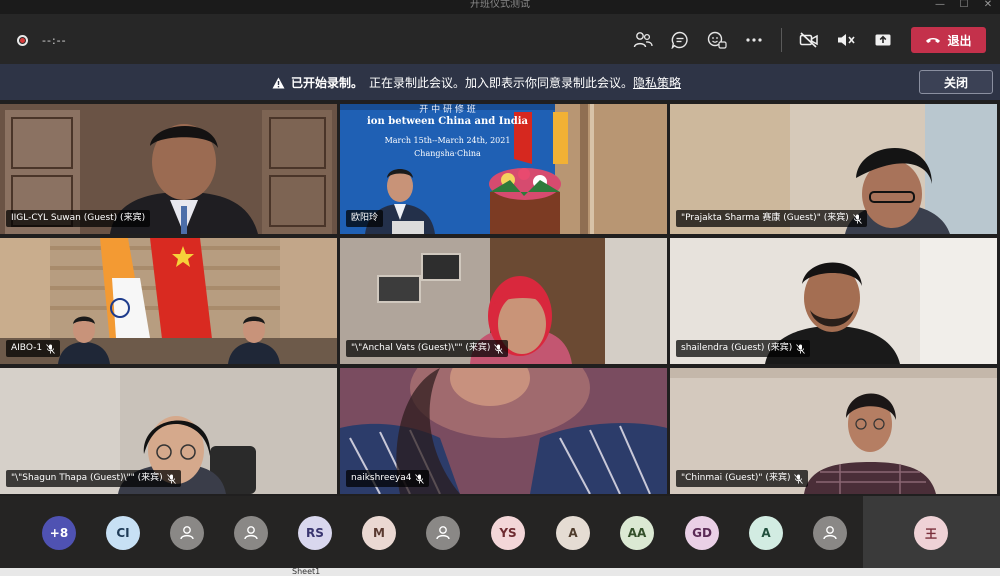  I want to click on participant-label: "\"Anchal Vats (Guest)\"" (来宾), so click(427, 348).